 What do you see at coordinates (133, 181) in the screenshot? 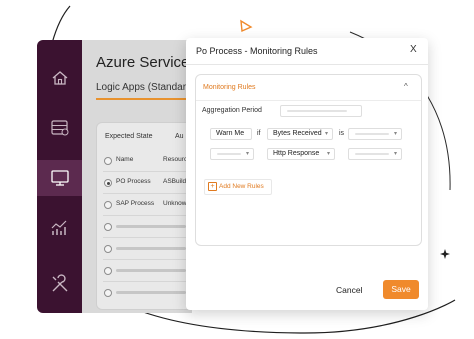
I see `row-name: PO Process` at bounding box center [133, 181].